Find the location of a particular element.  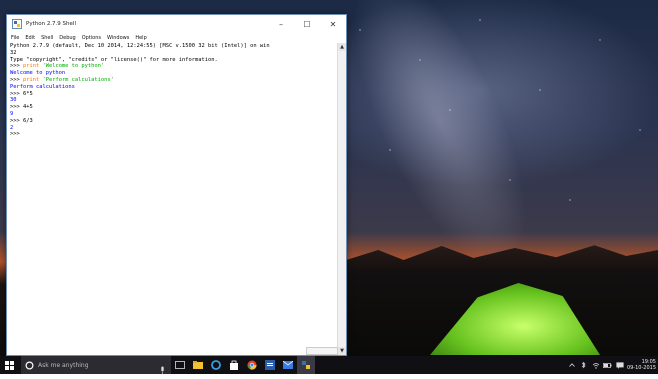

cortana-circle-icon is located at coordinates (29, 365).